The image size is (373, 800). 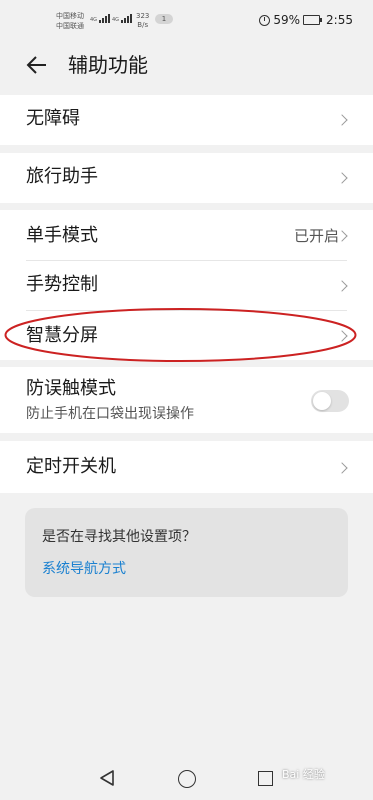 What do you see at coordinates (70, 16) in the screenshot?
I see `carrier-1: 中国移动` at bounding box center [70, 16].